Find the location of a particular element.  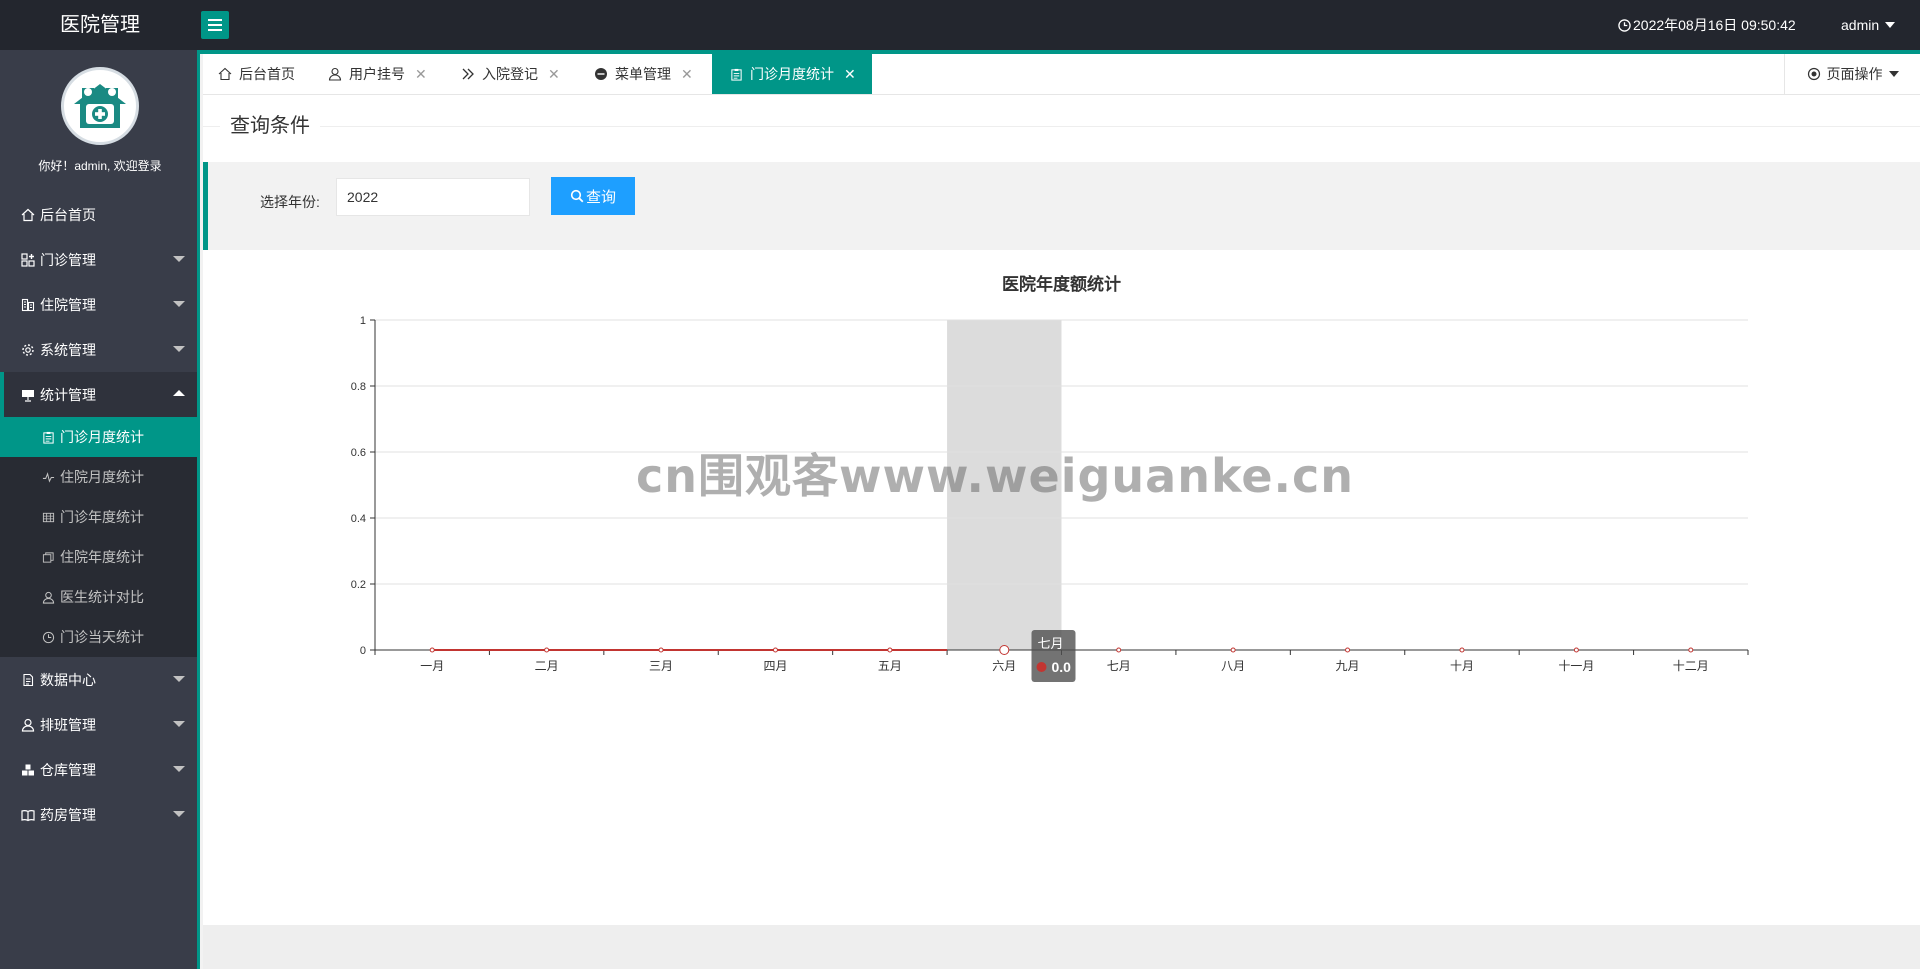

query-fieldset: 查询条件 is located at coordinates (1061, 126).